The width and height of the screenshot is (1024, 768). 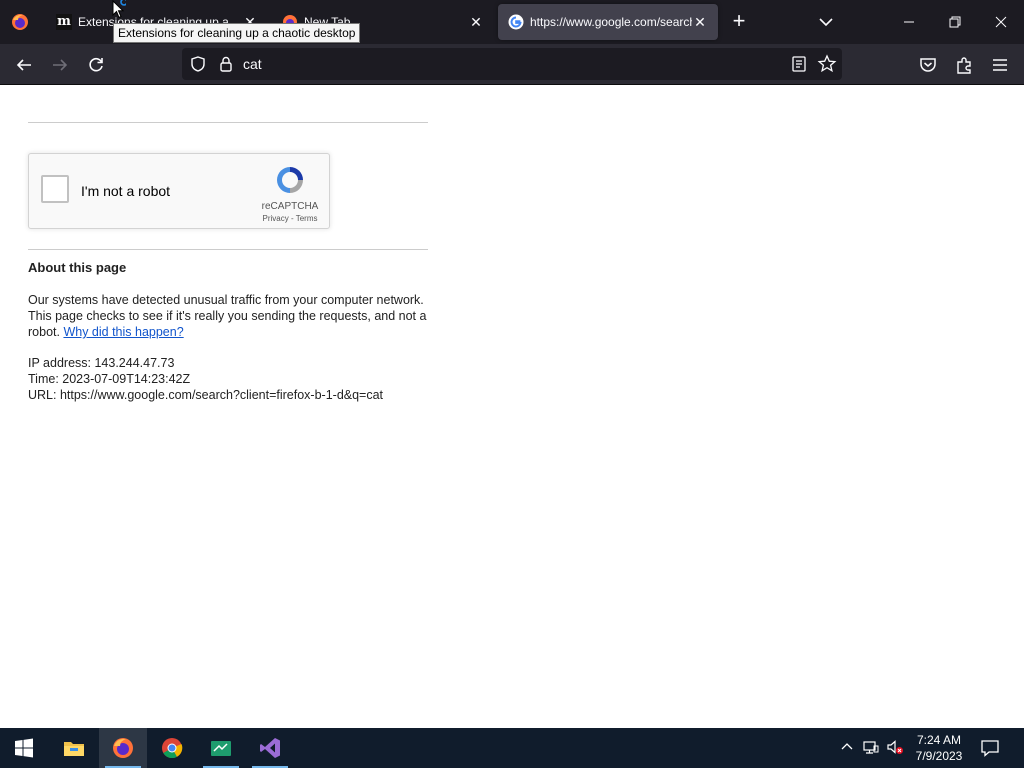 I want to click on terms-link: Terms, so click(x=307, y=218).